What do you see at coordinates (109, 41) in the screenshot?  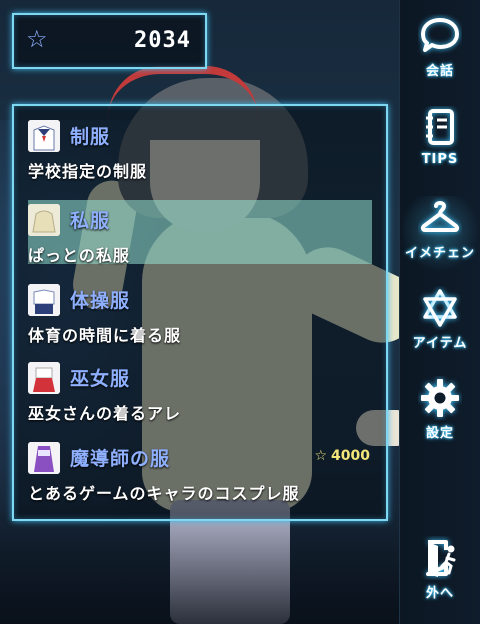 I see `star-counter: ☆ 2034` at bounding box center [109, 41].